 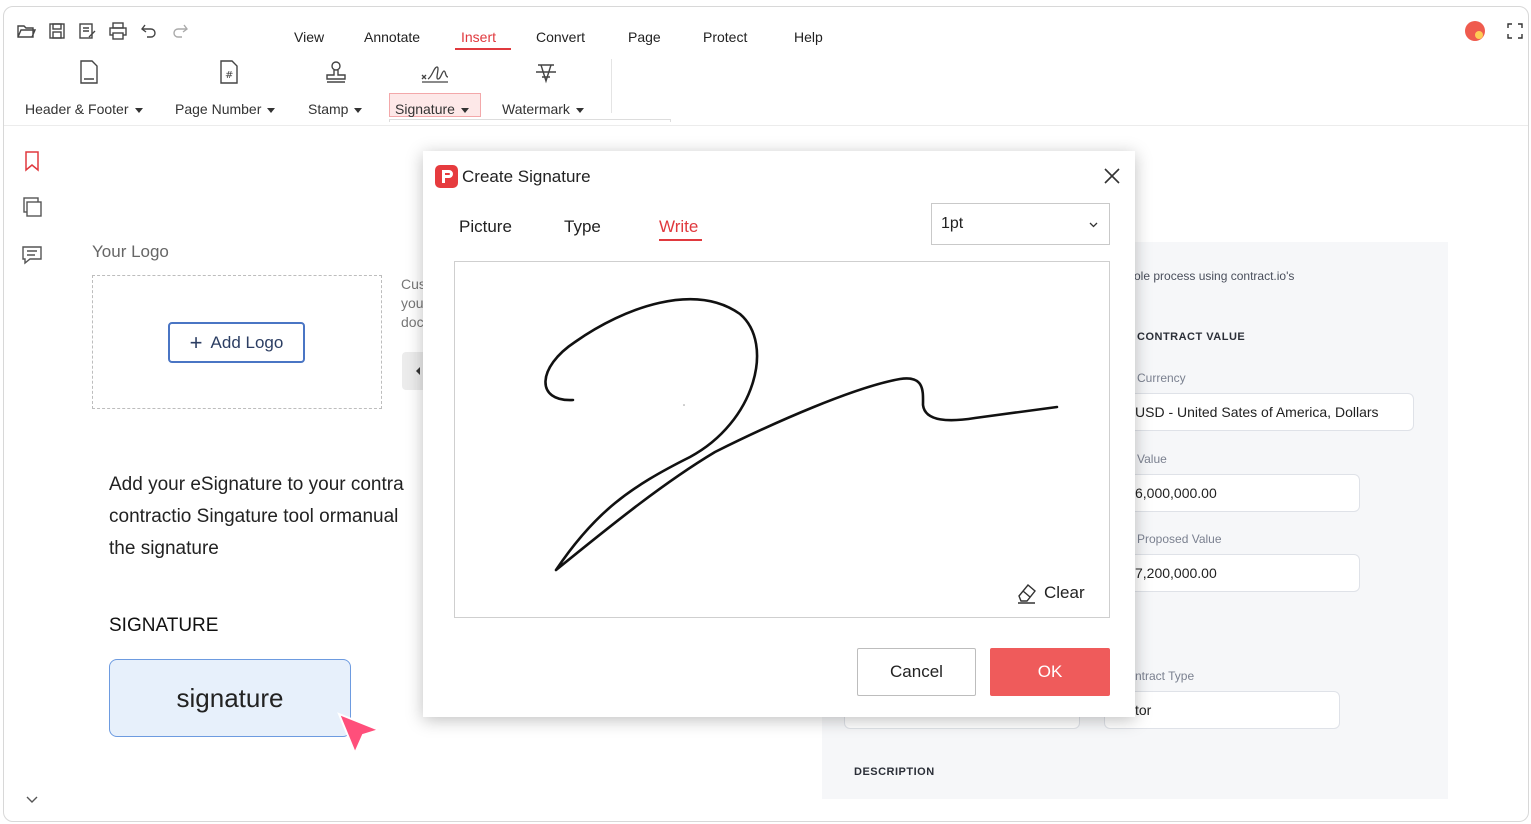 What do you see at coordinates (582, 227) in the screenshot?
I see `tab-type: Type` at bounding box center [582, 227].